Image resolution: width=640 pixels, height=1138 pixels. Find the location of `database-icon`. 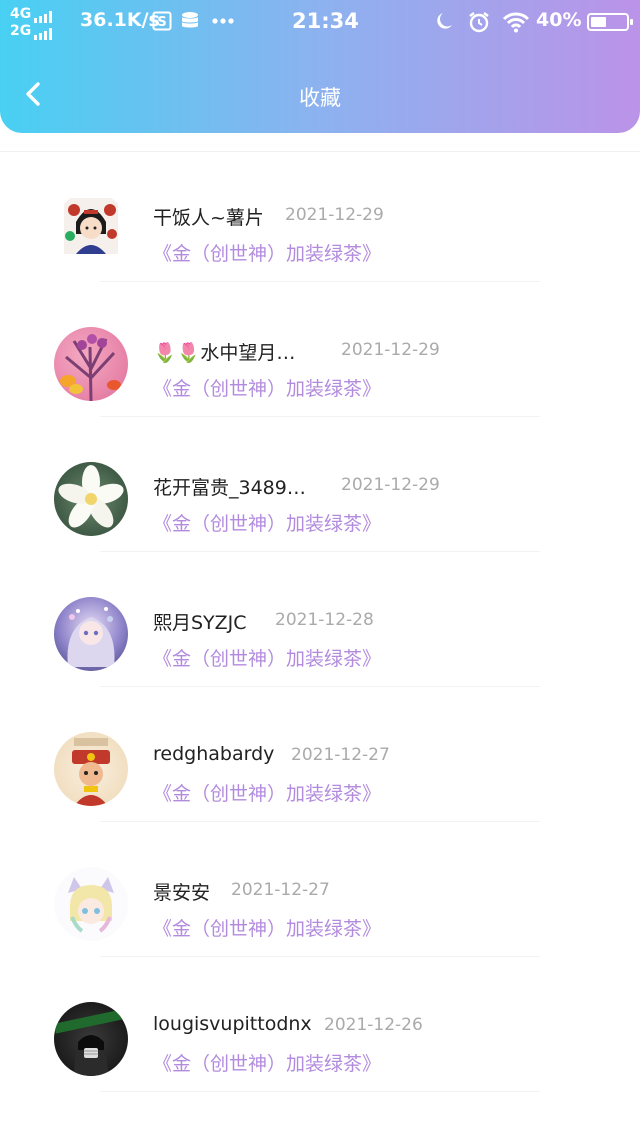

database-icon is located at coordinates (190, 23).